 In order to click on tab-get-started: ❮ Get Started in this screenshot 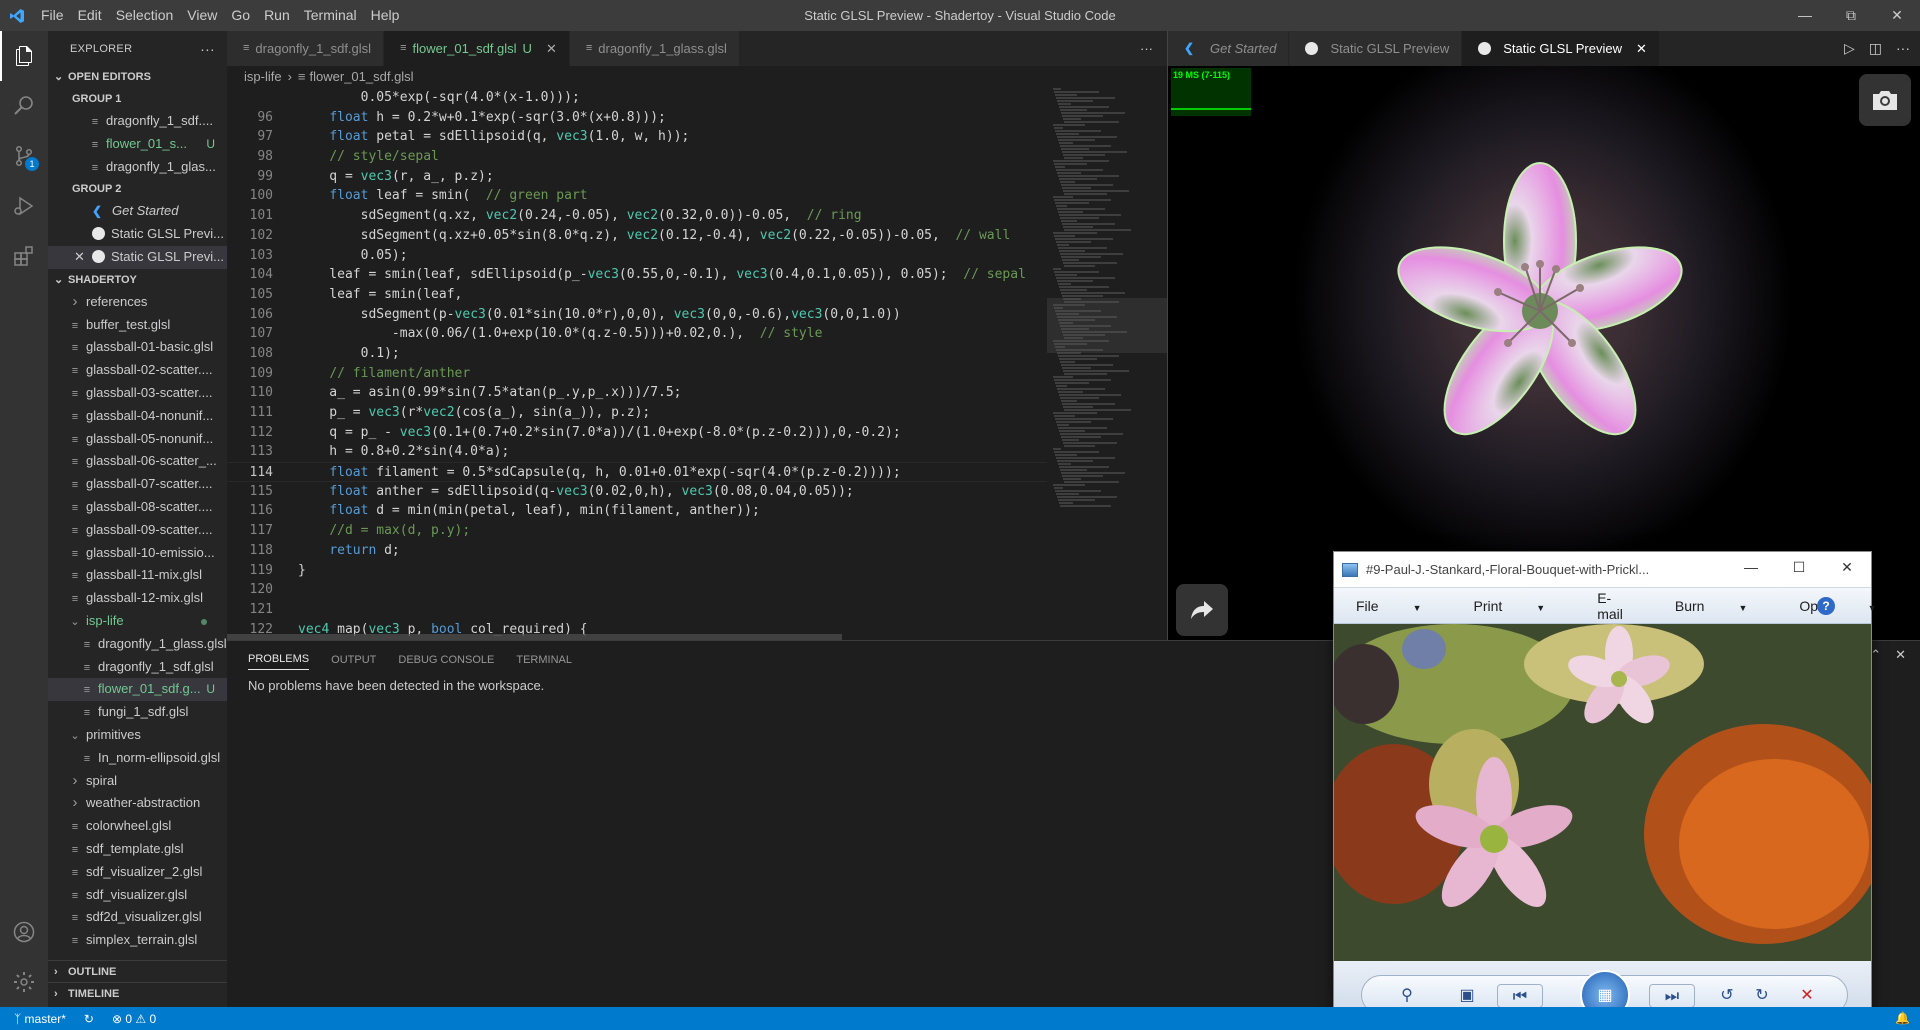, I will do `click(1229, 48)`.